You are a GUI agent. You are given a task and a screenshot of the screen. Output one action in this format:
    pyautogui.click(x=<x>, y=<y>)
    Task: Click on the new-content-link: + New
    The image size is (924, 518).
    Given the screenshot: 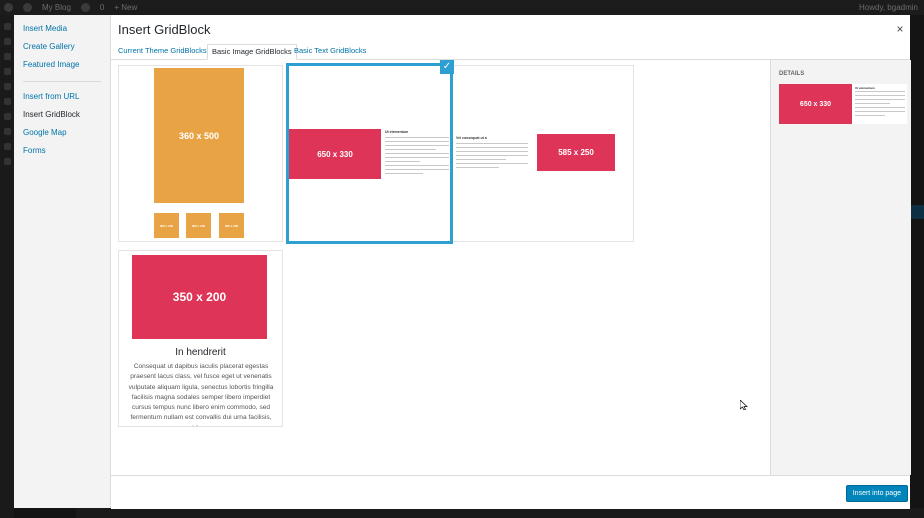 What is the action you would take?
    pyautogui.click(x=125, y=7)
    